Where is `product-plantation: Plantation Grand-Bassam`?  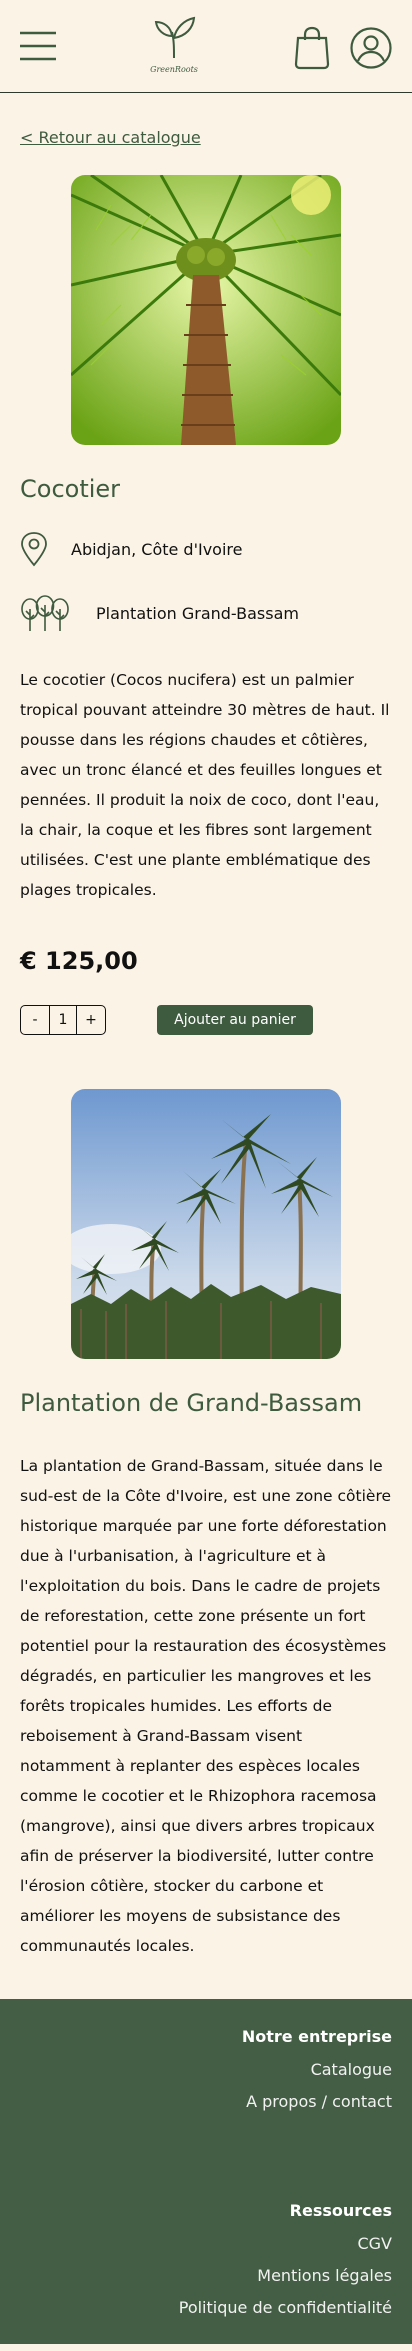
product-plantation: Plantation Grand-Bassam is located at coordinates (216, 613).